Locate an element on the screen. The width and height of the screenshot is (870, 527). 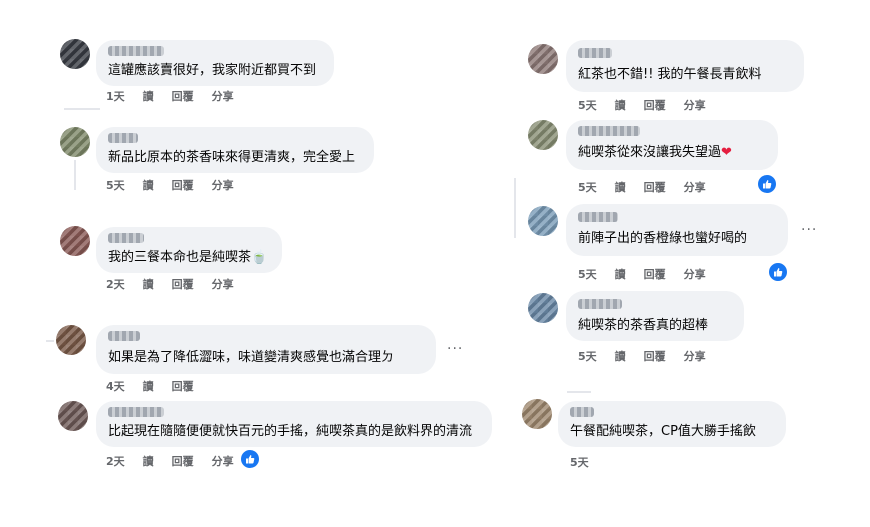
comment-text: 新品比原本的茶香味來得更清爽，完全愛上 is located at coordinates (232, 157).